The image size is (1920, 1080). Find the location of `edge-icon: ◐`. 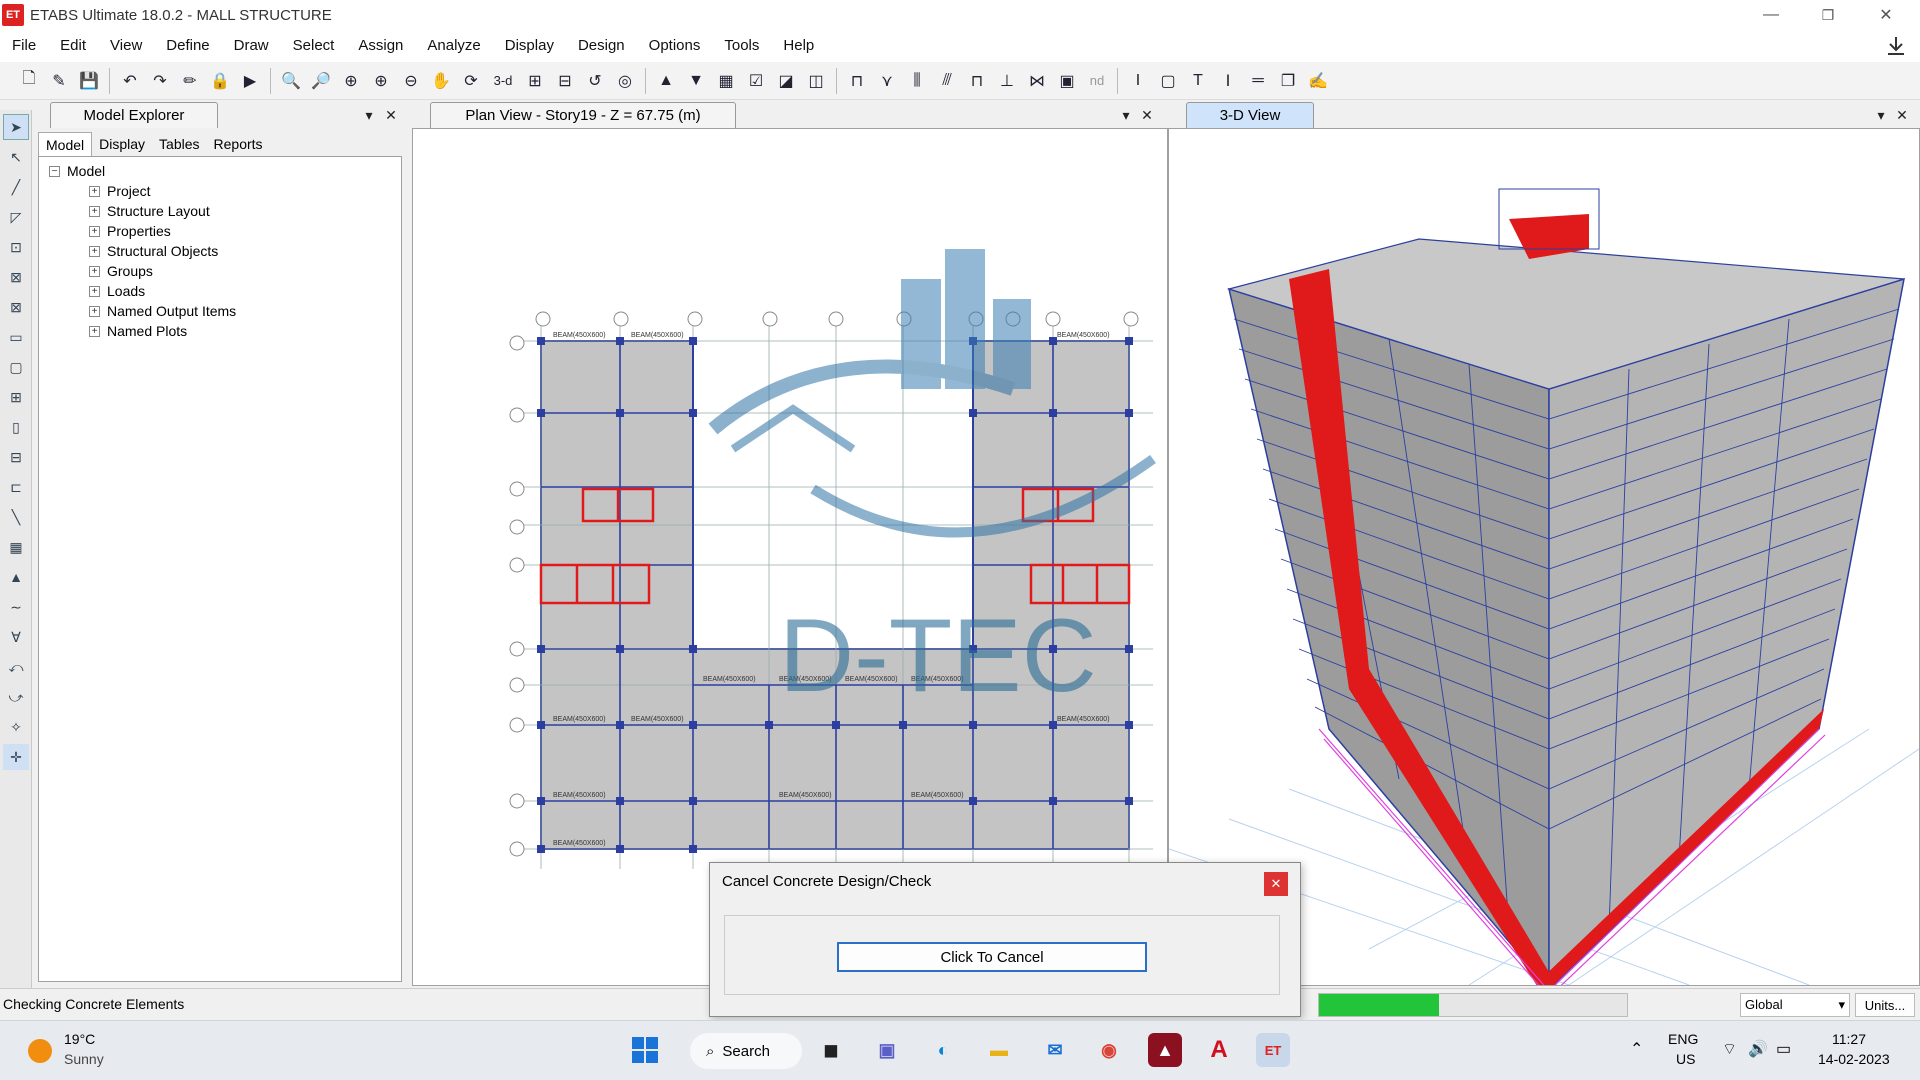

edge-icon: ◐ is located at coordinates (943, 1050).